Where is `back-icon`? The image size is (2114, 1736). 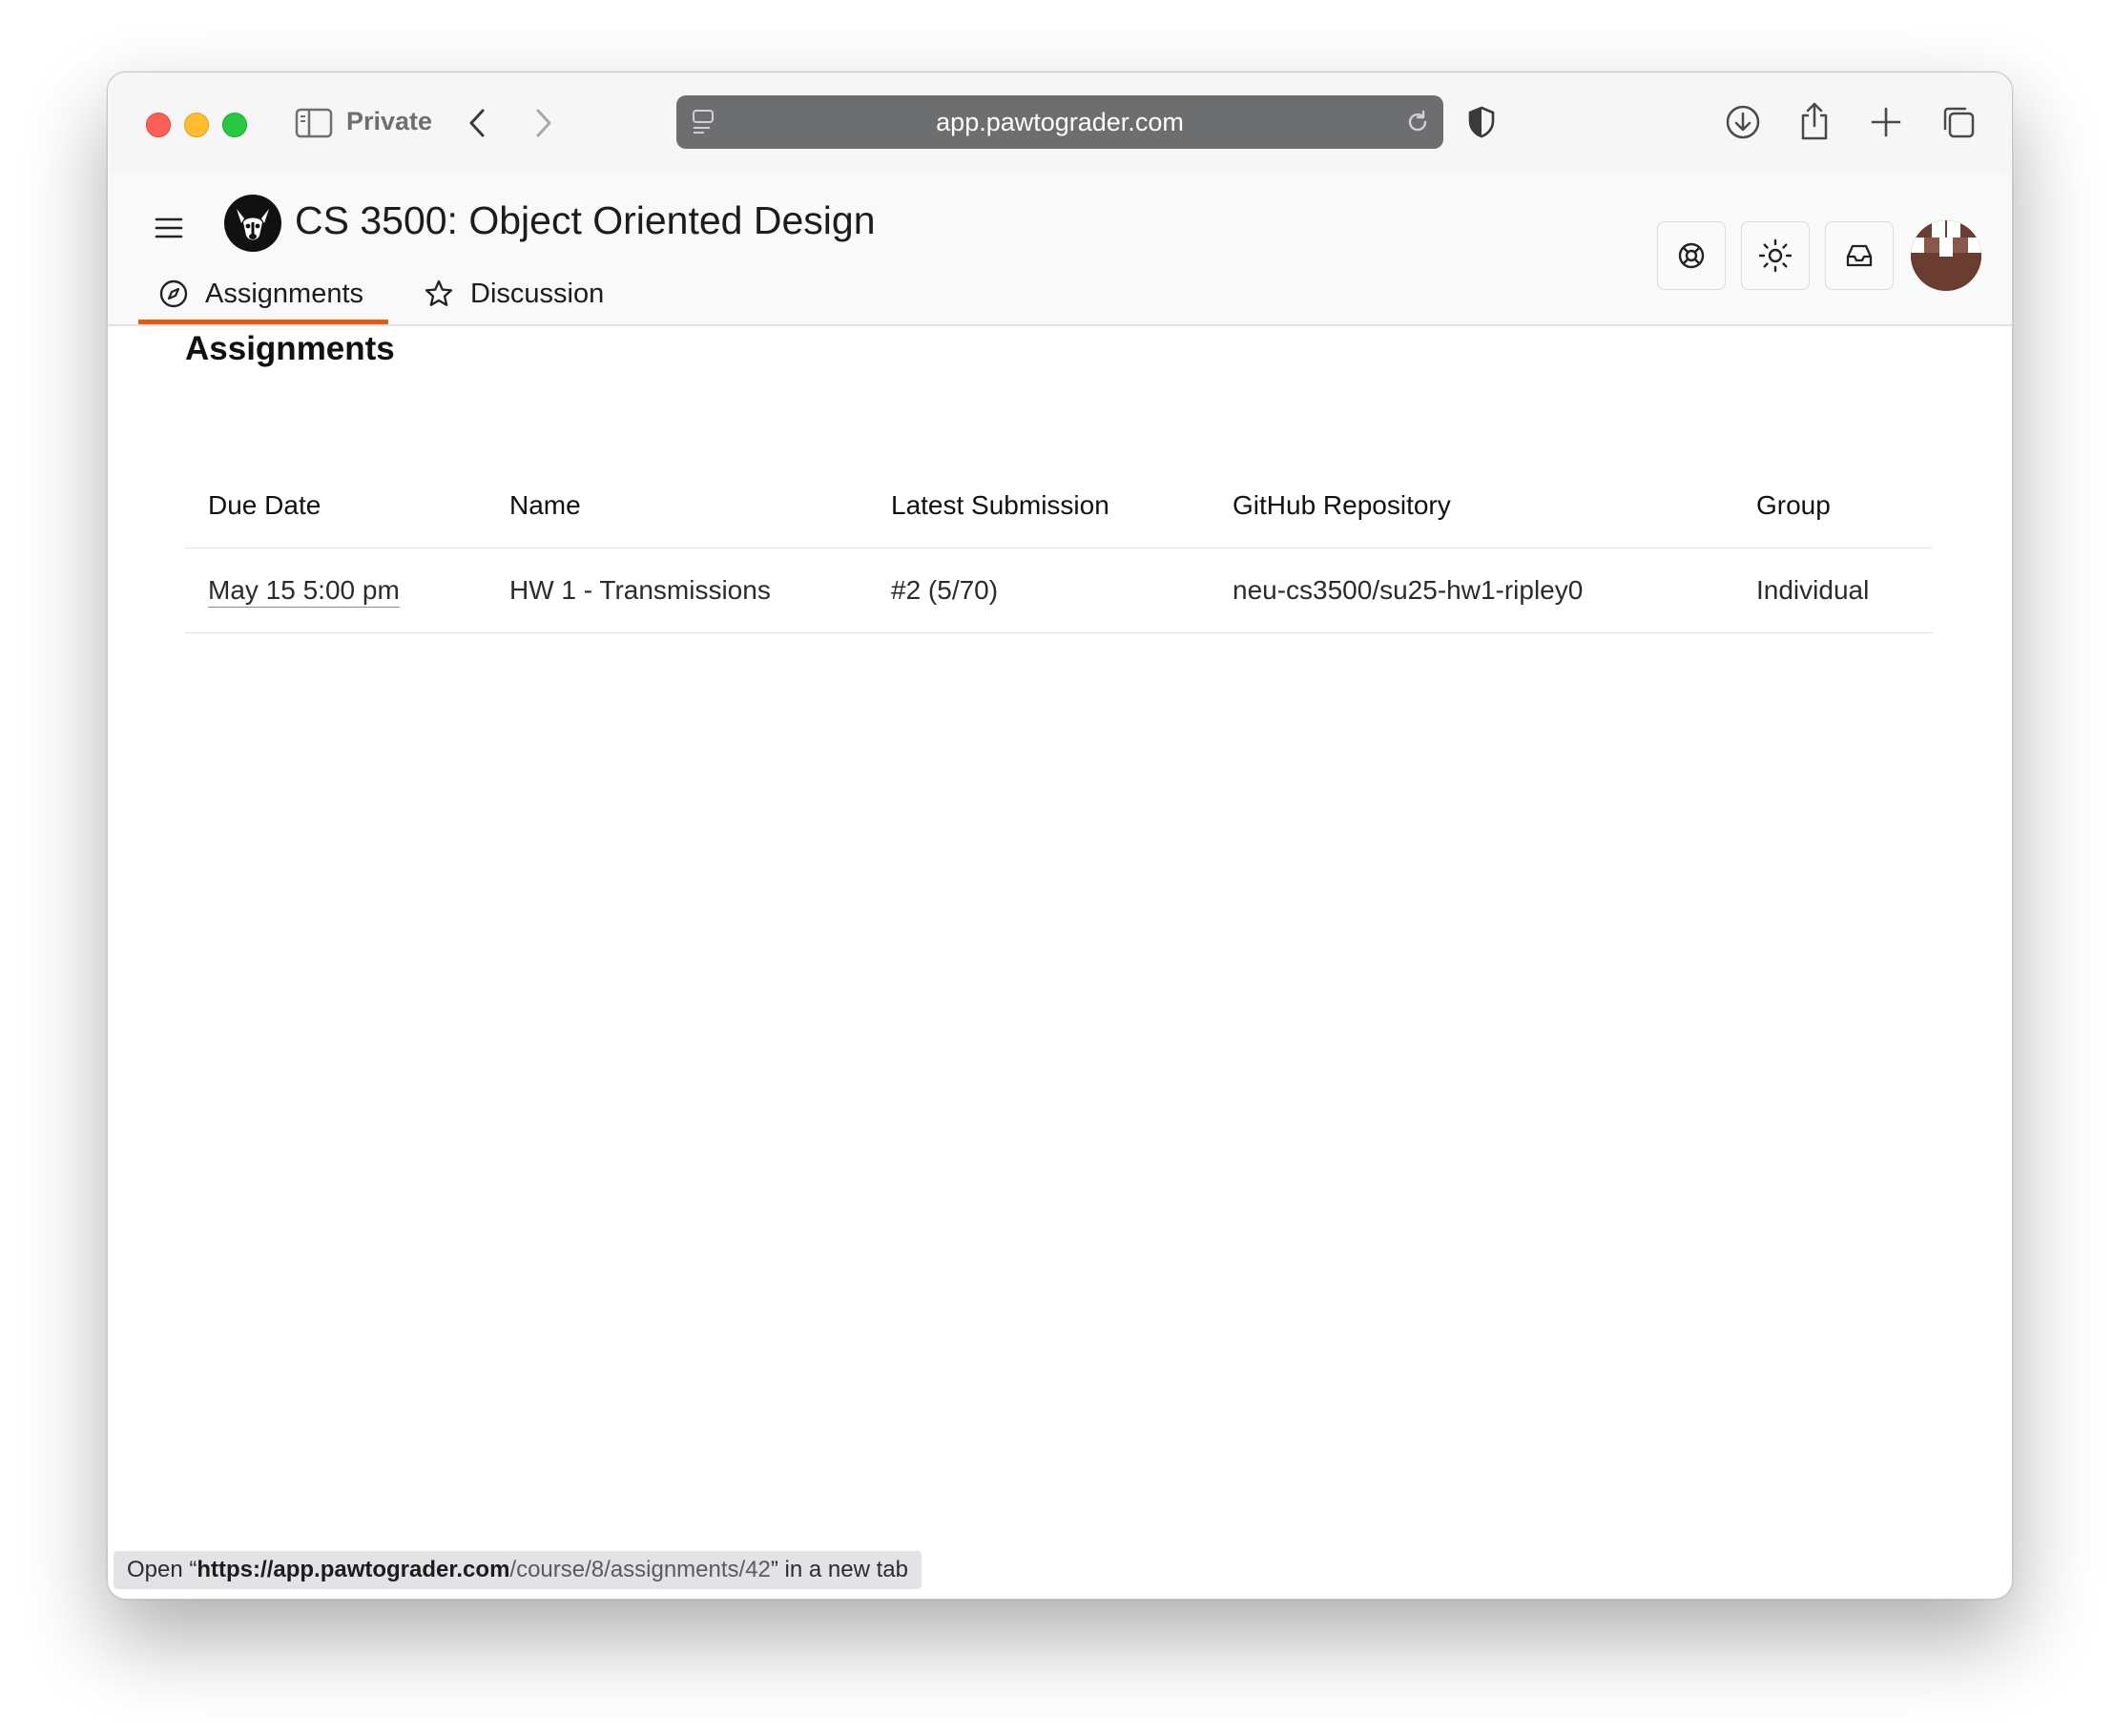 back-icon is located at coordinates (477, 123).